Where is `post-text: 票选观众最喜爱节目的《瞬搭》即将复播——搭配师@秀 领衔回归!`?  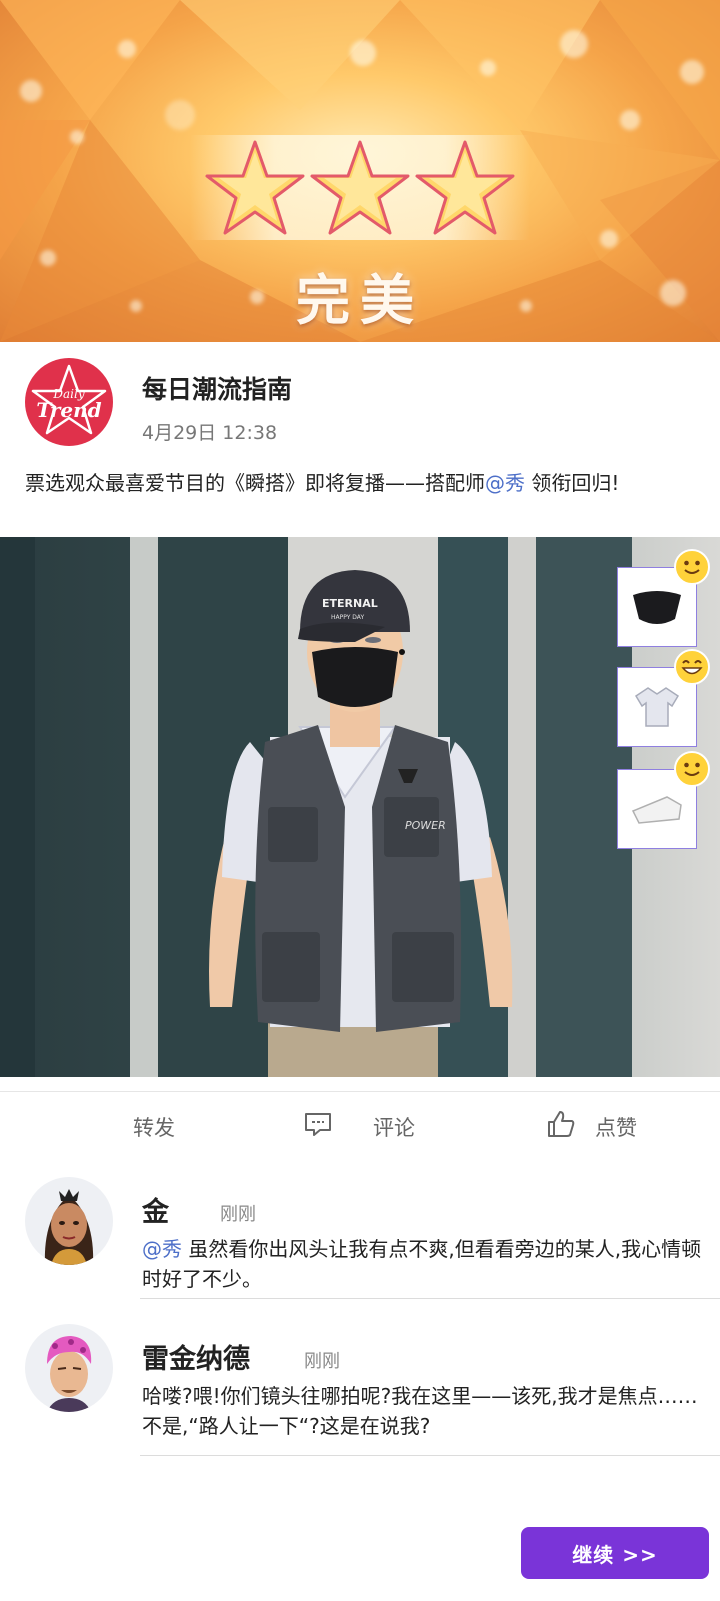 post-text: 票选观众最喜爱节目的《瞬搭》即将复播——搭配师@秀 领衔回归! is located at coordinates (355, 483).